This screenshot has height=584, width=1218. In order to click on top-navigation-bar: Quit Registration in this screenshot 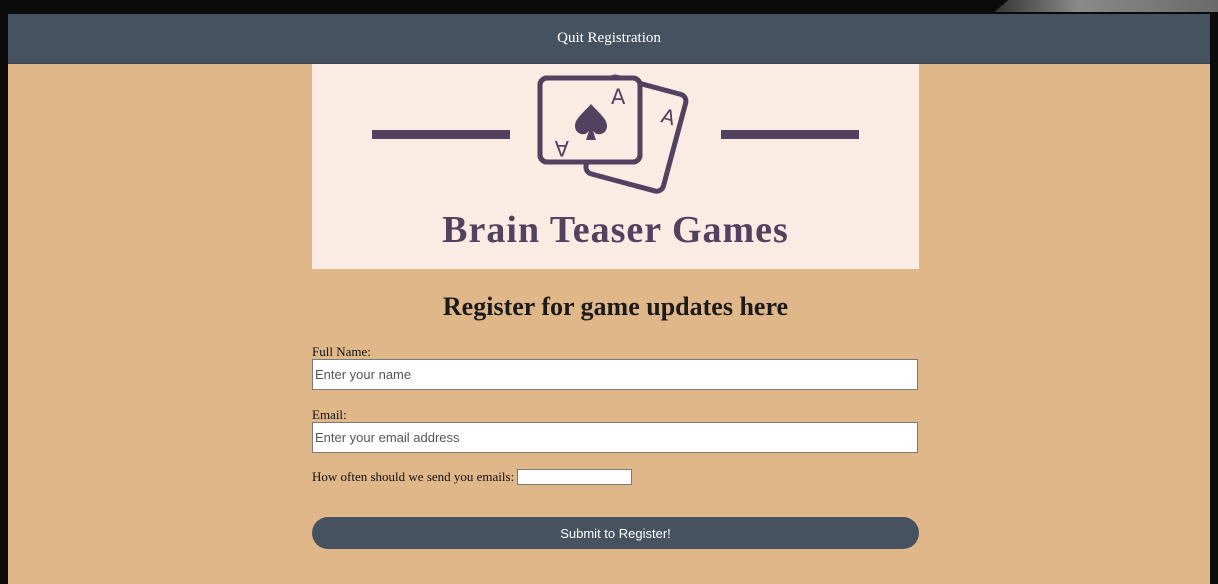, I will do `click(609, 39)`.